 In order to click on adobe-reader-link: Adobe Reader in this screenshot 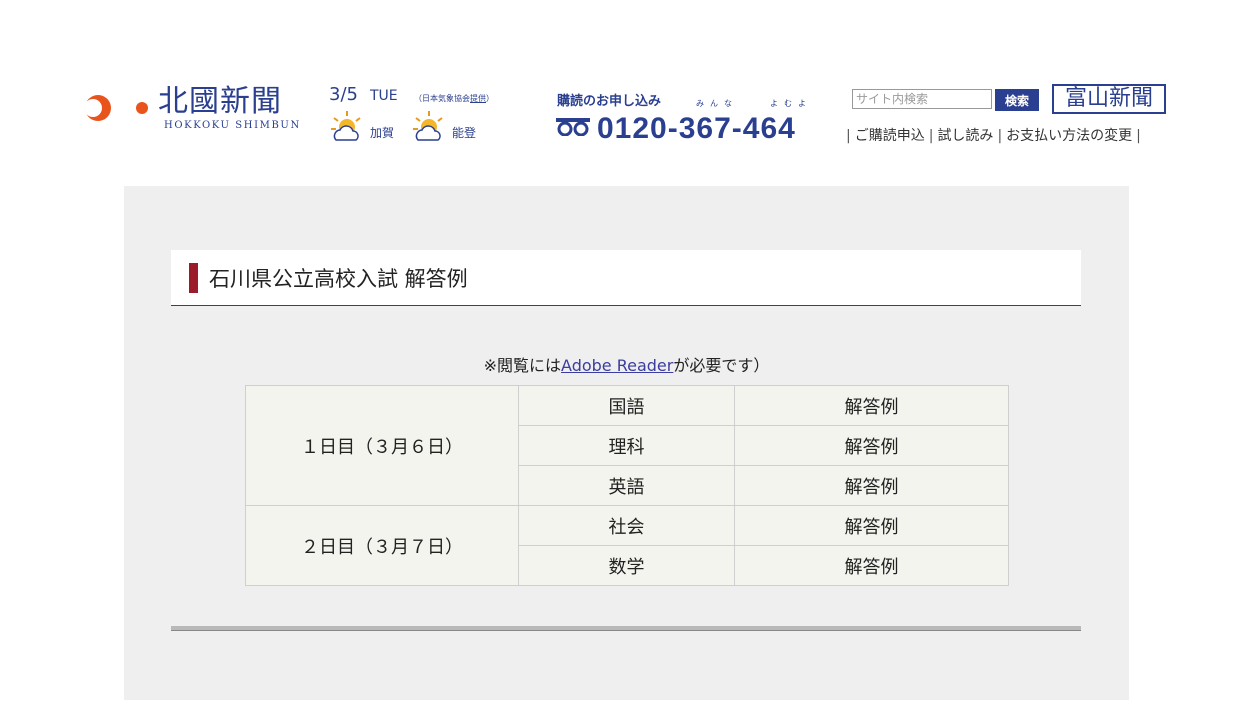, I will do `click(617, 365)`.